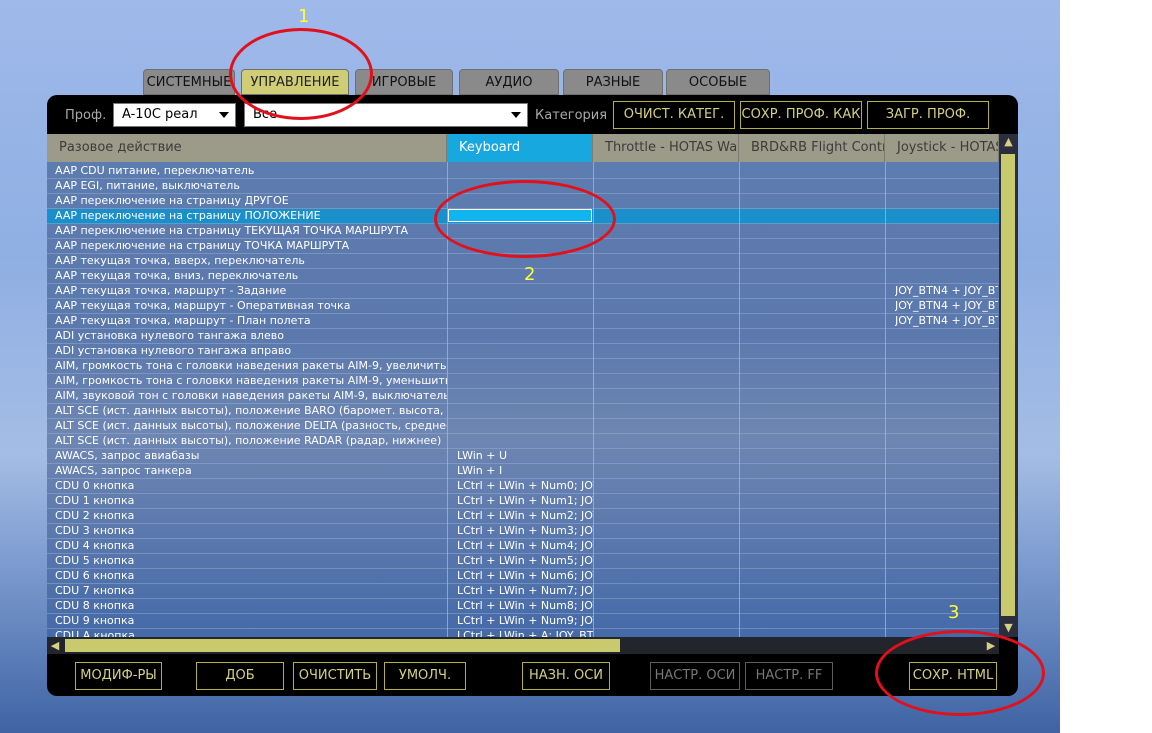  What do you see at coordinates (509, 82) in the screenshot?
I see `tab-audio: АУДИО` at bounding box center [509, 82].